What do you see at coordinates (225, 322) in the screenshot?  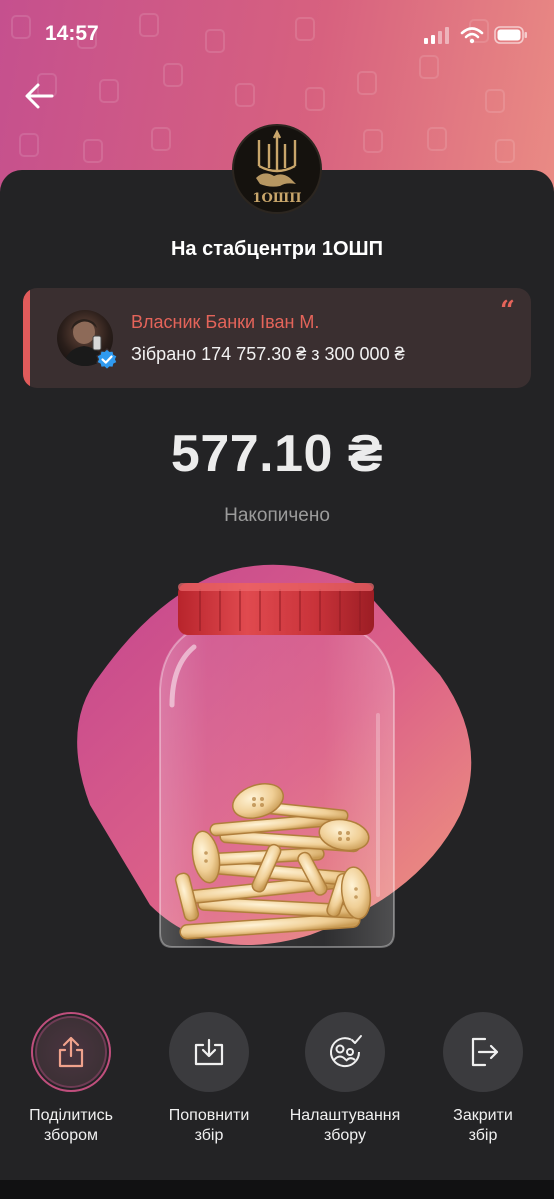 I see `owner-name: Власник Банки Іван М.` at bounding box center [225, 322].